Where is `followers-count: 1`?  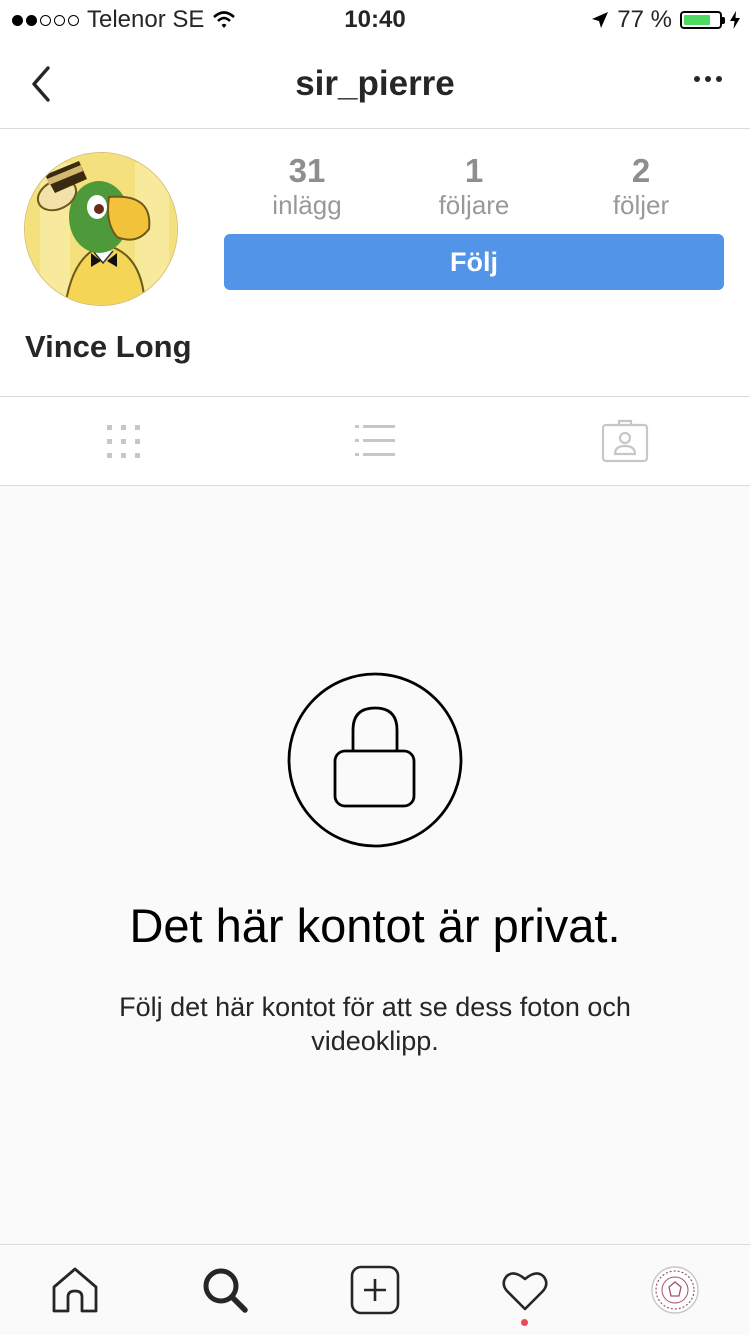
followers-count: 1 is located at coordinates (474, 170).